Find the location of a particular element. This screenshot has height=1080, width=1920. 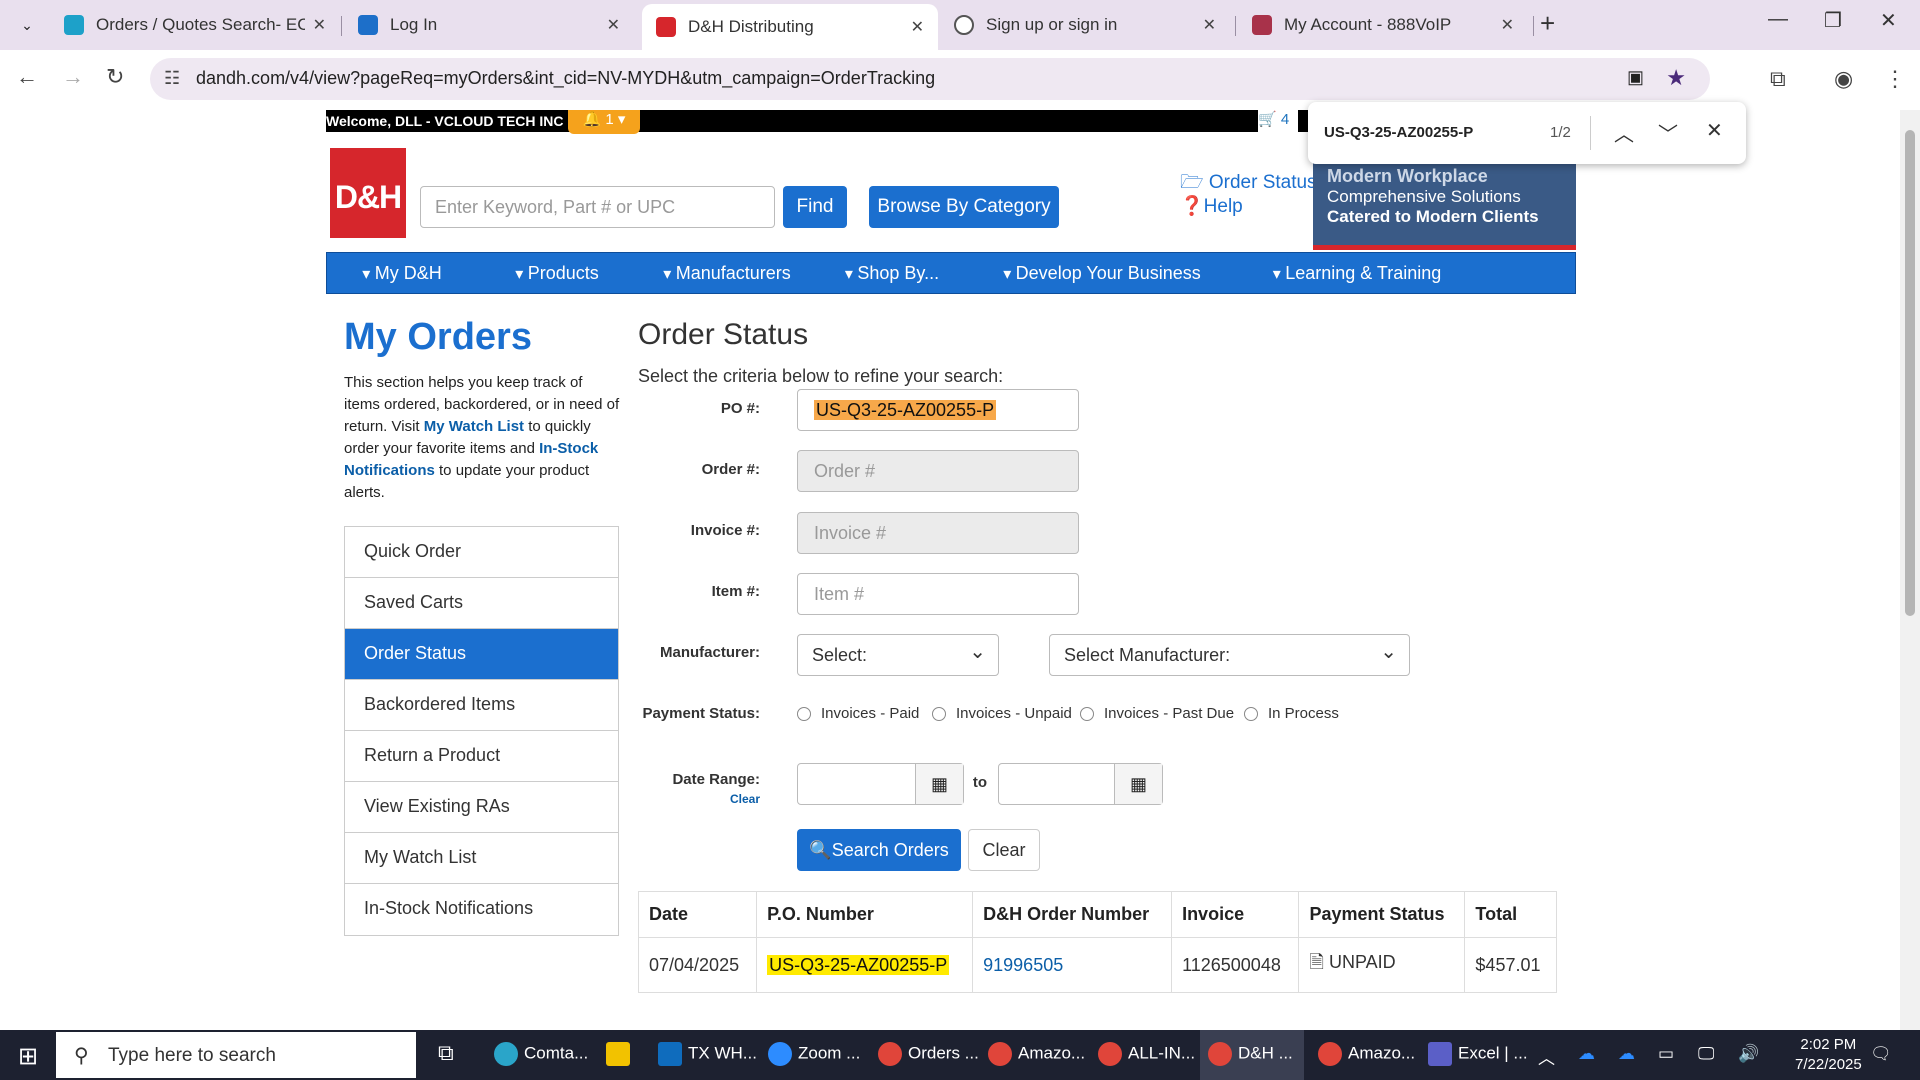

search-input: Enter Keyword, Part # or UPC is located at coordinates (597, 207).